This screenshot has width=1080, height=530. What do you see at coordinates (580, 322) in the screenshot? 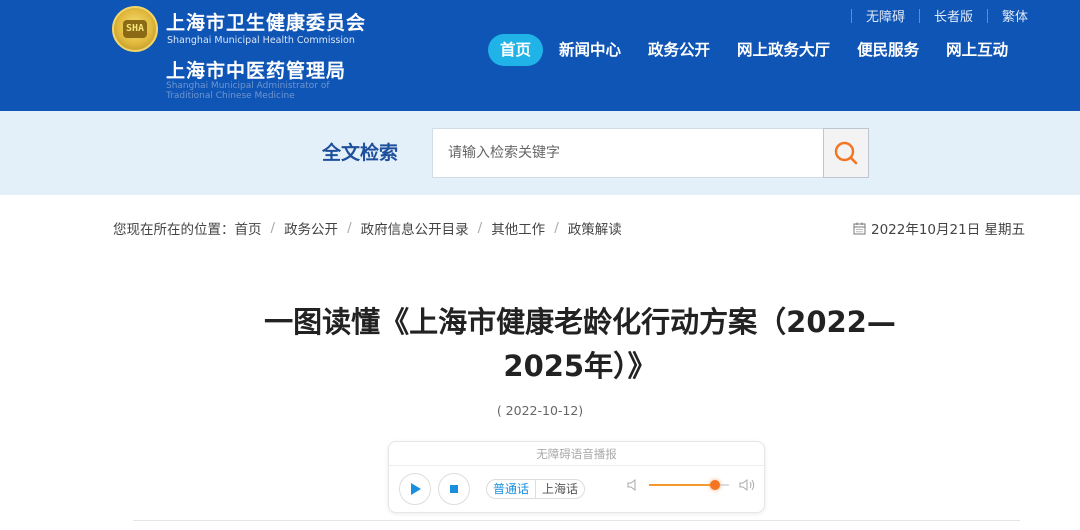
I see `article-title-line1: 一图读懂《上海市健康老龄化行动方案（2022—` at bounding box center [580, 322].